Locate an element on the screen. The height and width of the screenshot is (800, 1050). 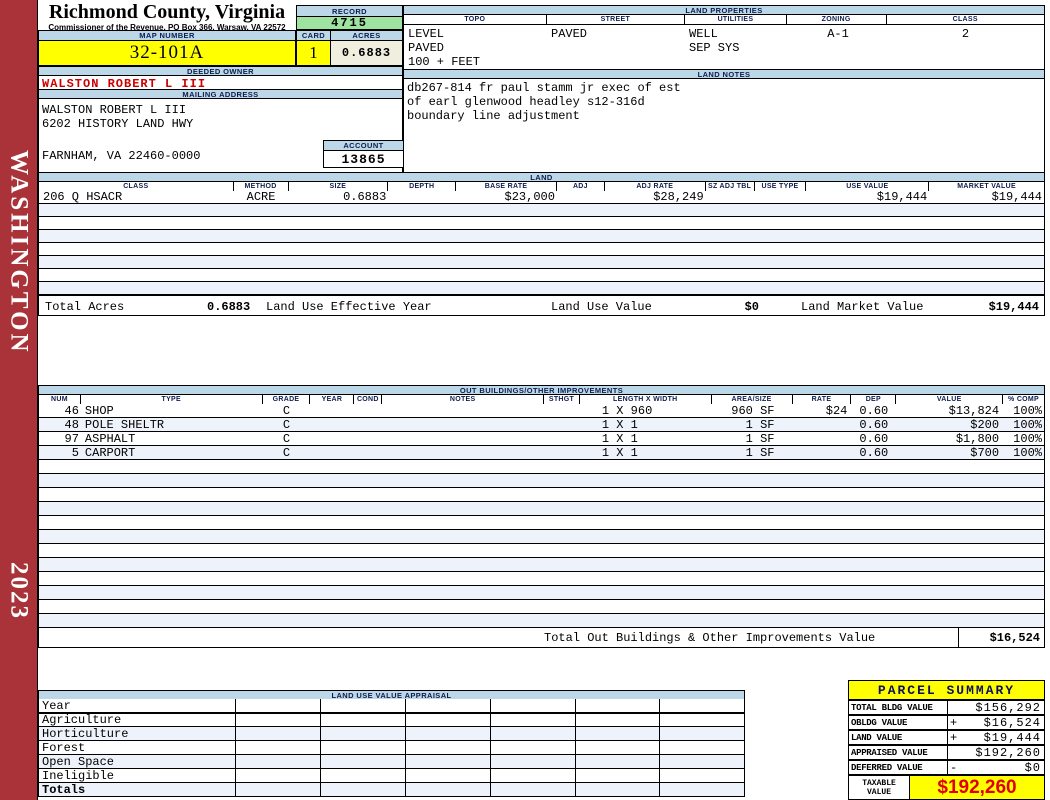
deeded-owner-value: WALSTON ROBERT L III is located at coordinates (220, 83).